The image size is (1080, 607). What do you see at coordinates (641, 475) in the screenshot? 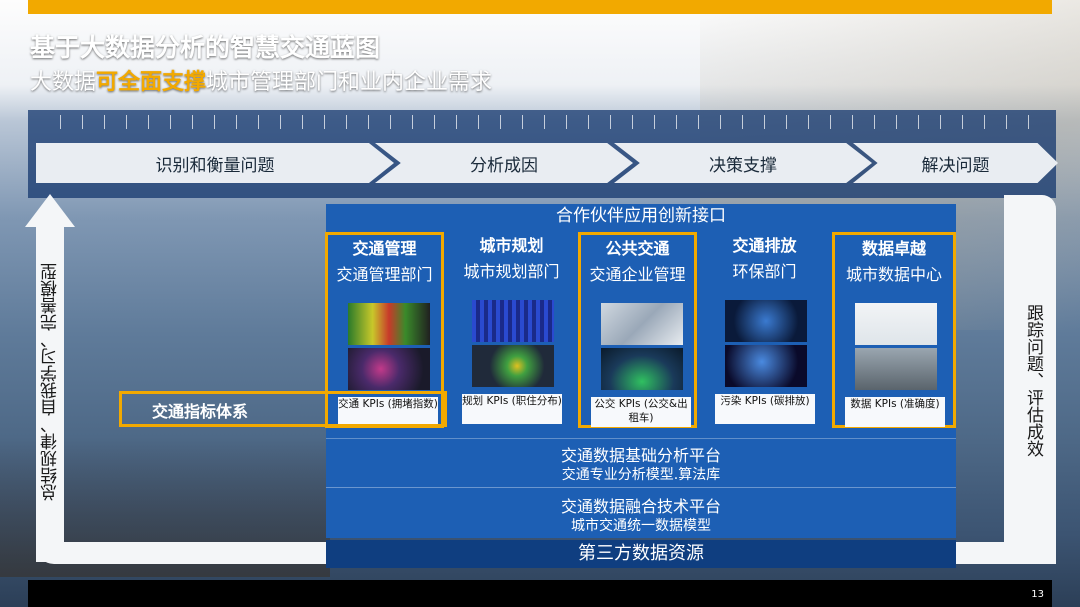
I see `analysis-platform-sub: 交通专业分析模型.算法库` at bounding box center [641, 475].